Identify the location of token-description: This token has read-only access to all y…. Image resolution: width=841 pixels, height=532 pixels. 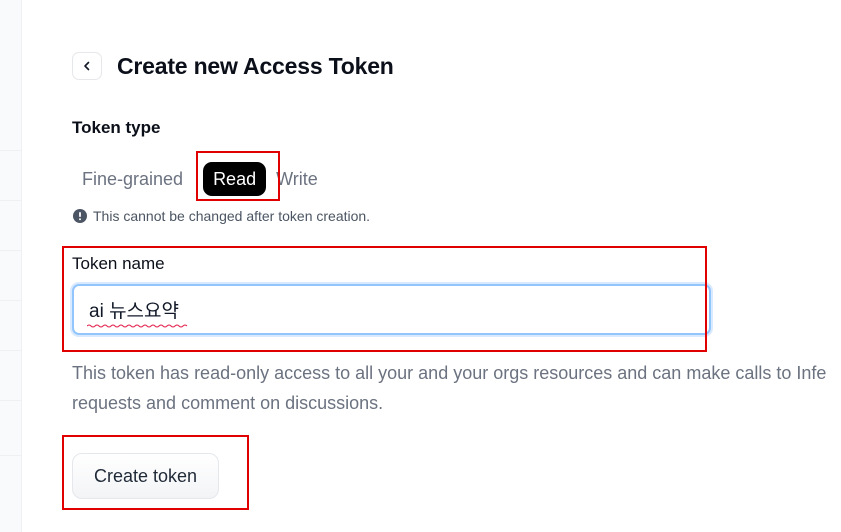
(456, 388).